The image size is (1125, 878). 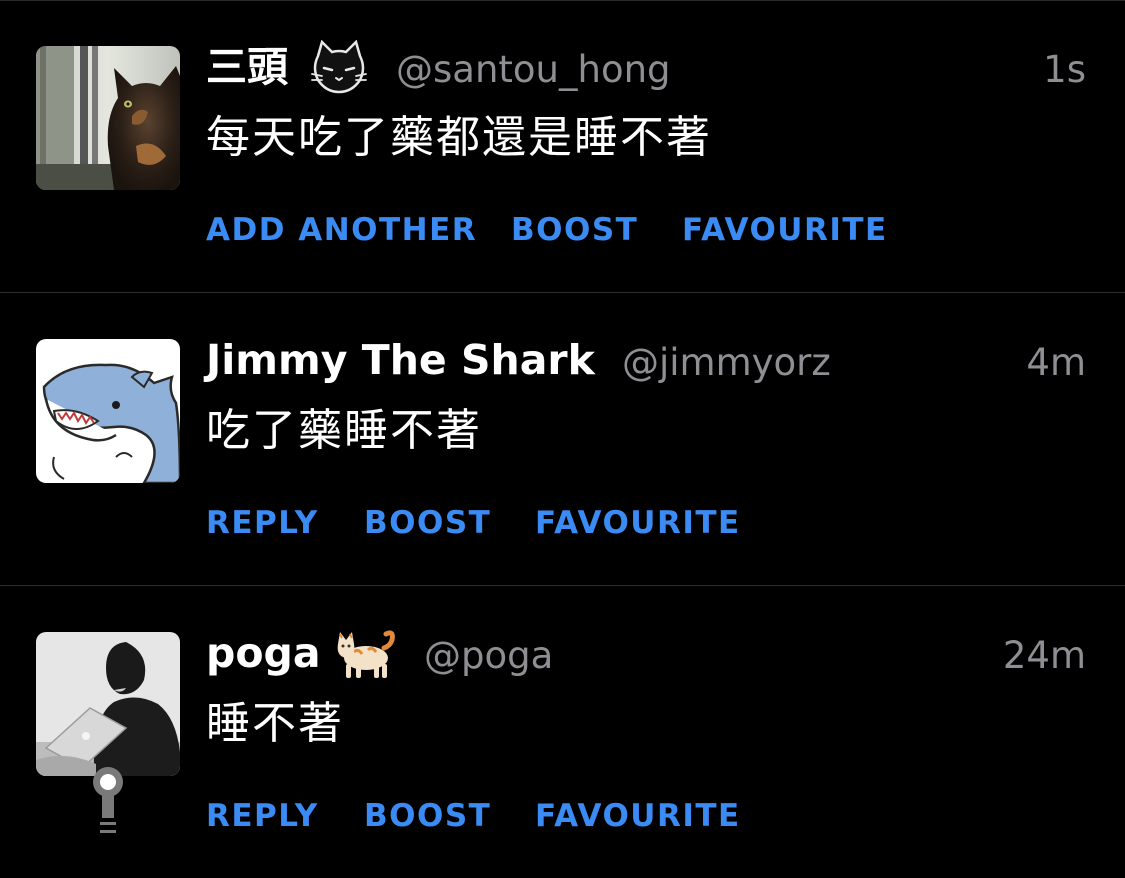 What do you see at coordinates (646, 652) in the screenshot?
I see `post-header: poga @poga 24m` at bounding box center [646, 652].